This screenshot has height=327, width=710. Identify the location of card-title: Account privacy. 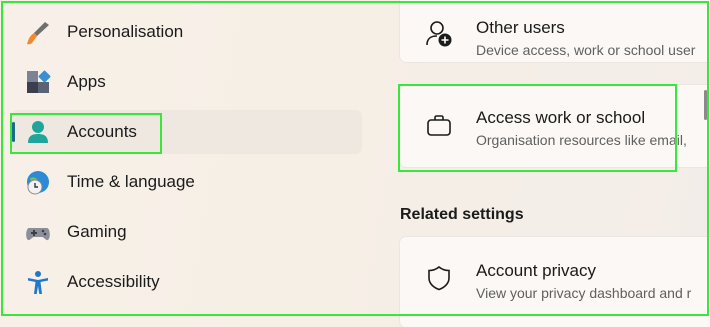
(536, 270).